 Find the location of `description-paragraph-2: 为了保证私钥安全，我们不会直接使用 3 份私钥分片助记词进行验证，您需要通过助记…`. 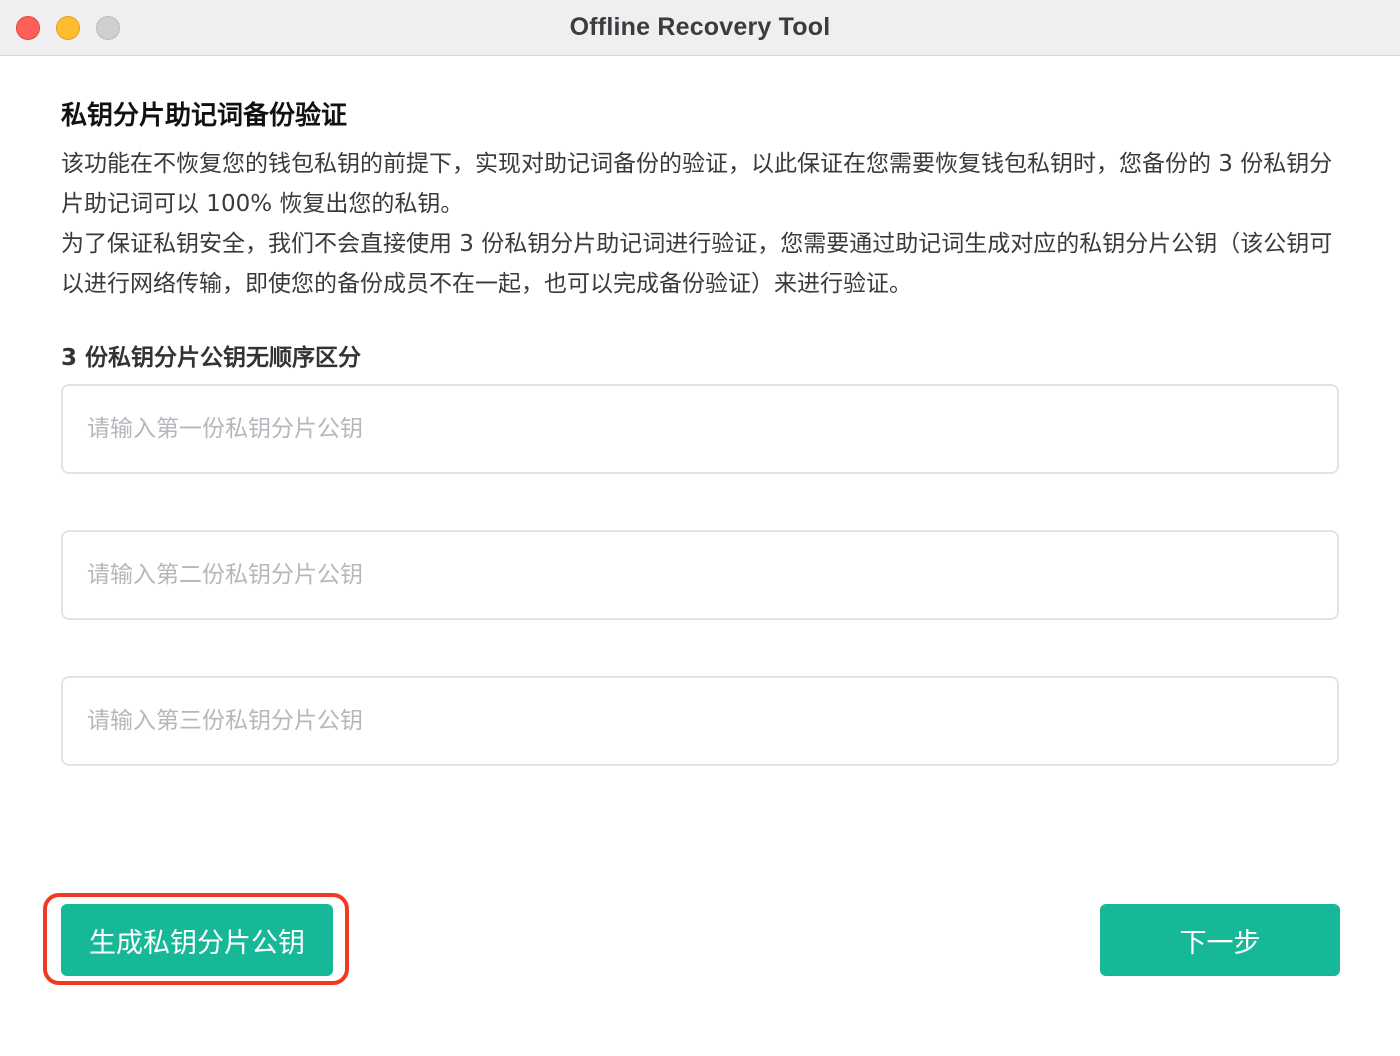

description-paragraph-2: 为了保证私钥安全，我们不会直接使用 3 份私钥分片助记词进行验证，您需要通过助记… is located at coordinates (697, 264).